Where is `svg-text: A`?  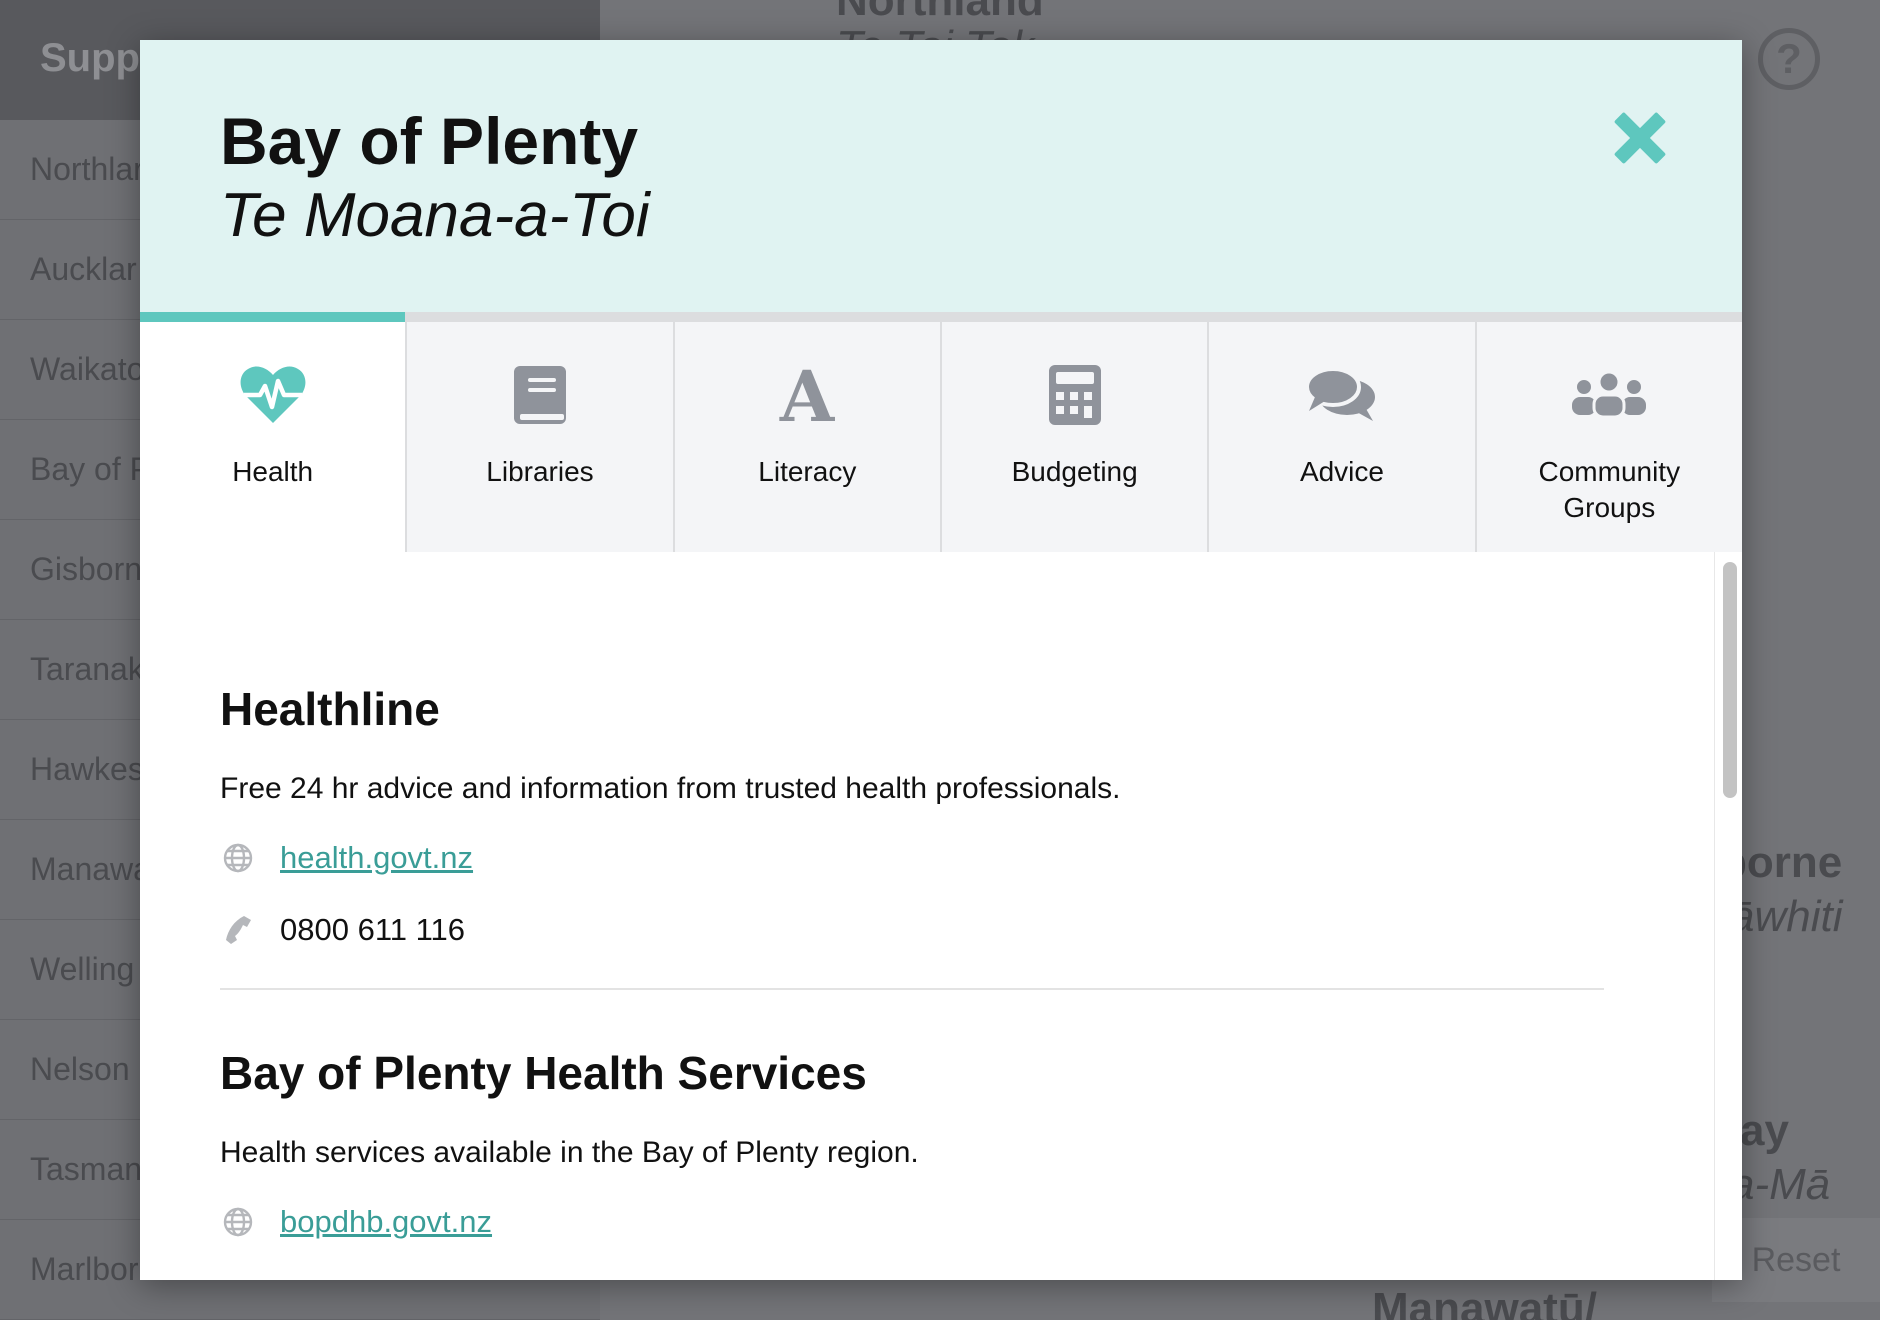
svg-text: A is located at coordinates (807, 395).